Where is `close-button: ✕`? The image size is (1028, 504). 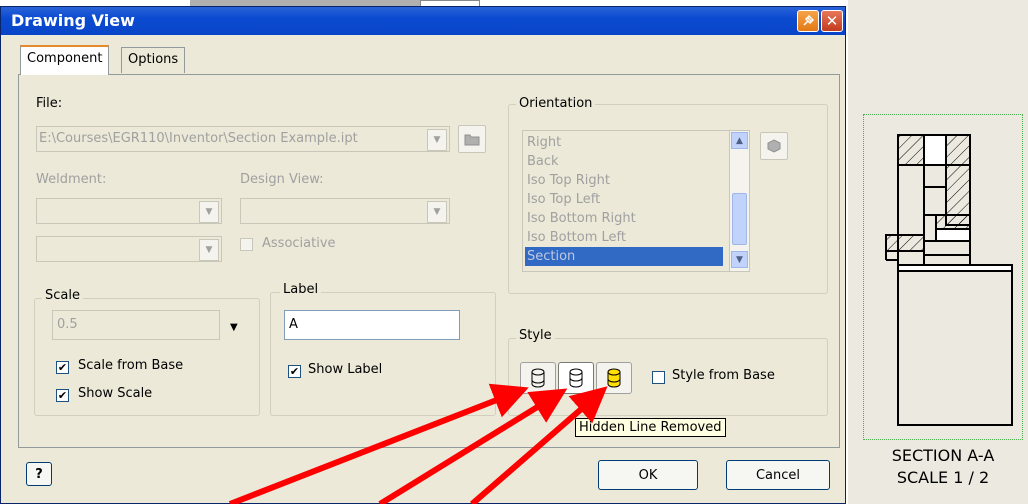 close-button: ✕ is located at coordinates (832, 21).